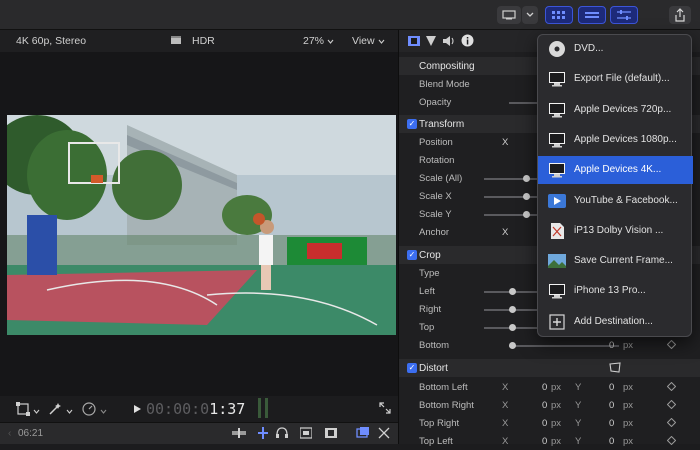 This screenshot has height=450, width=700. I want to click on info-icon, so click(467, 42).